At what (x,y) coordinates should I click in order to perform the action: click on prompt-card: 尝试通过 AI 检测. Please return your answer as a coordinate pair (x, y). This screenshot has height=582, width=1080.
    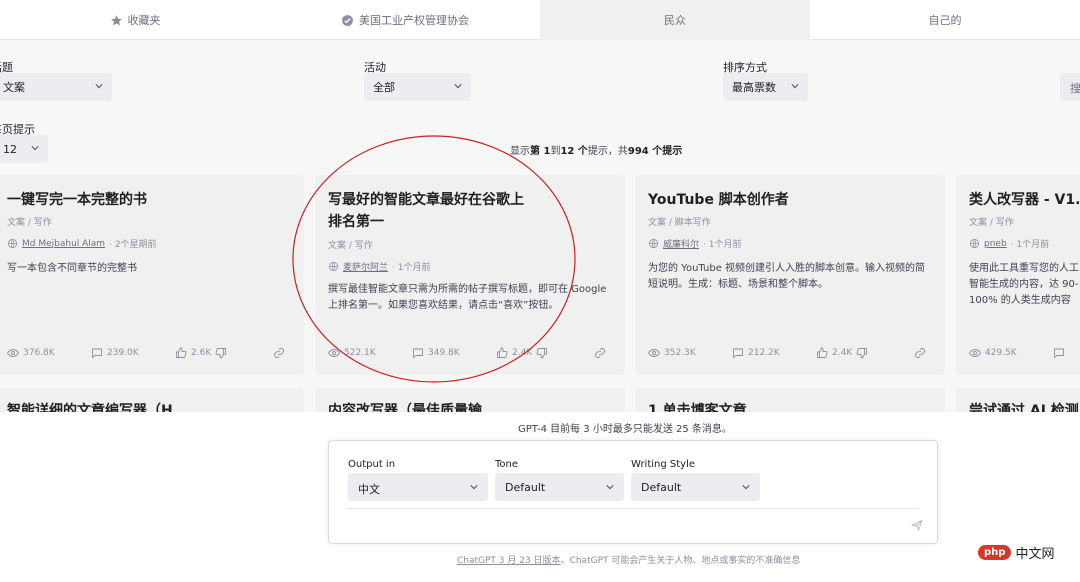
    Looking at the image, I should click on (1018, 400).